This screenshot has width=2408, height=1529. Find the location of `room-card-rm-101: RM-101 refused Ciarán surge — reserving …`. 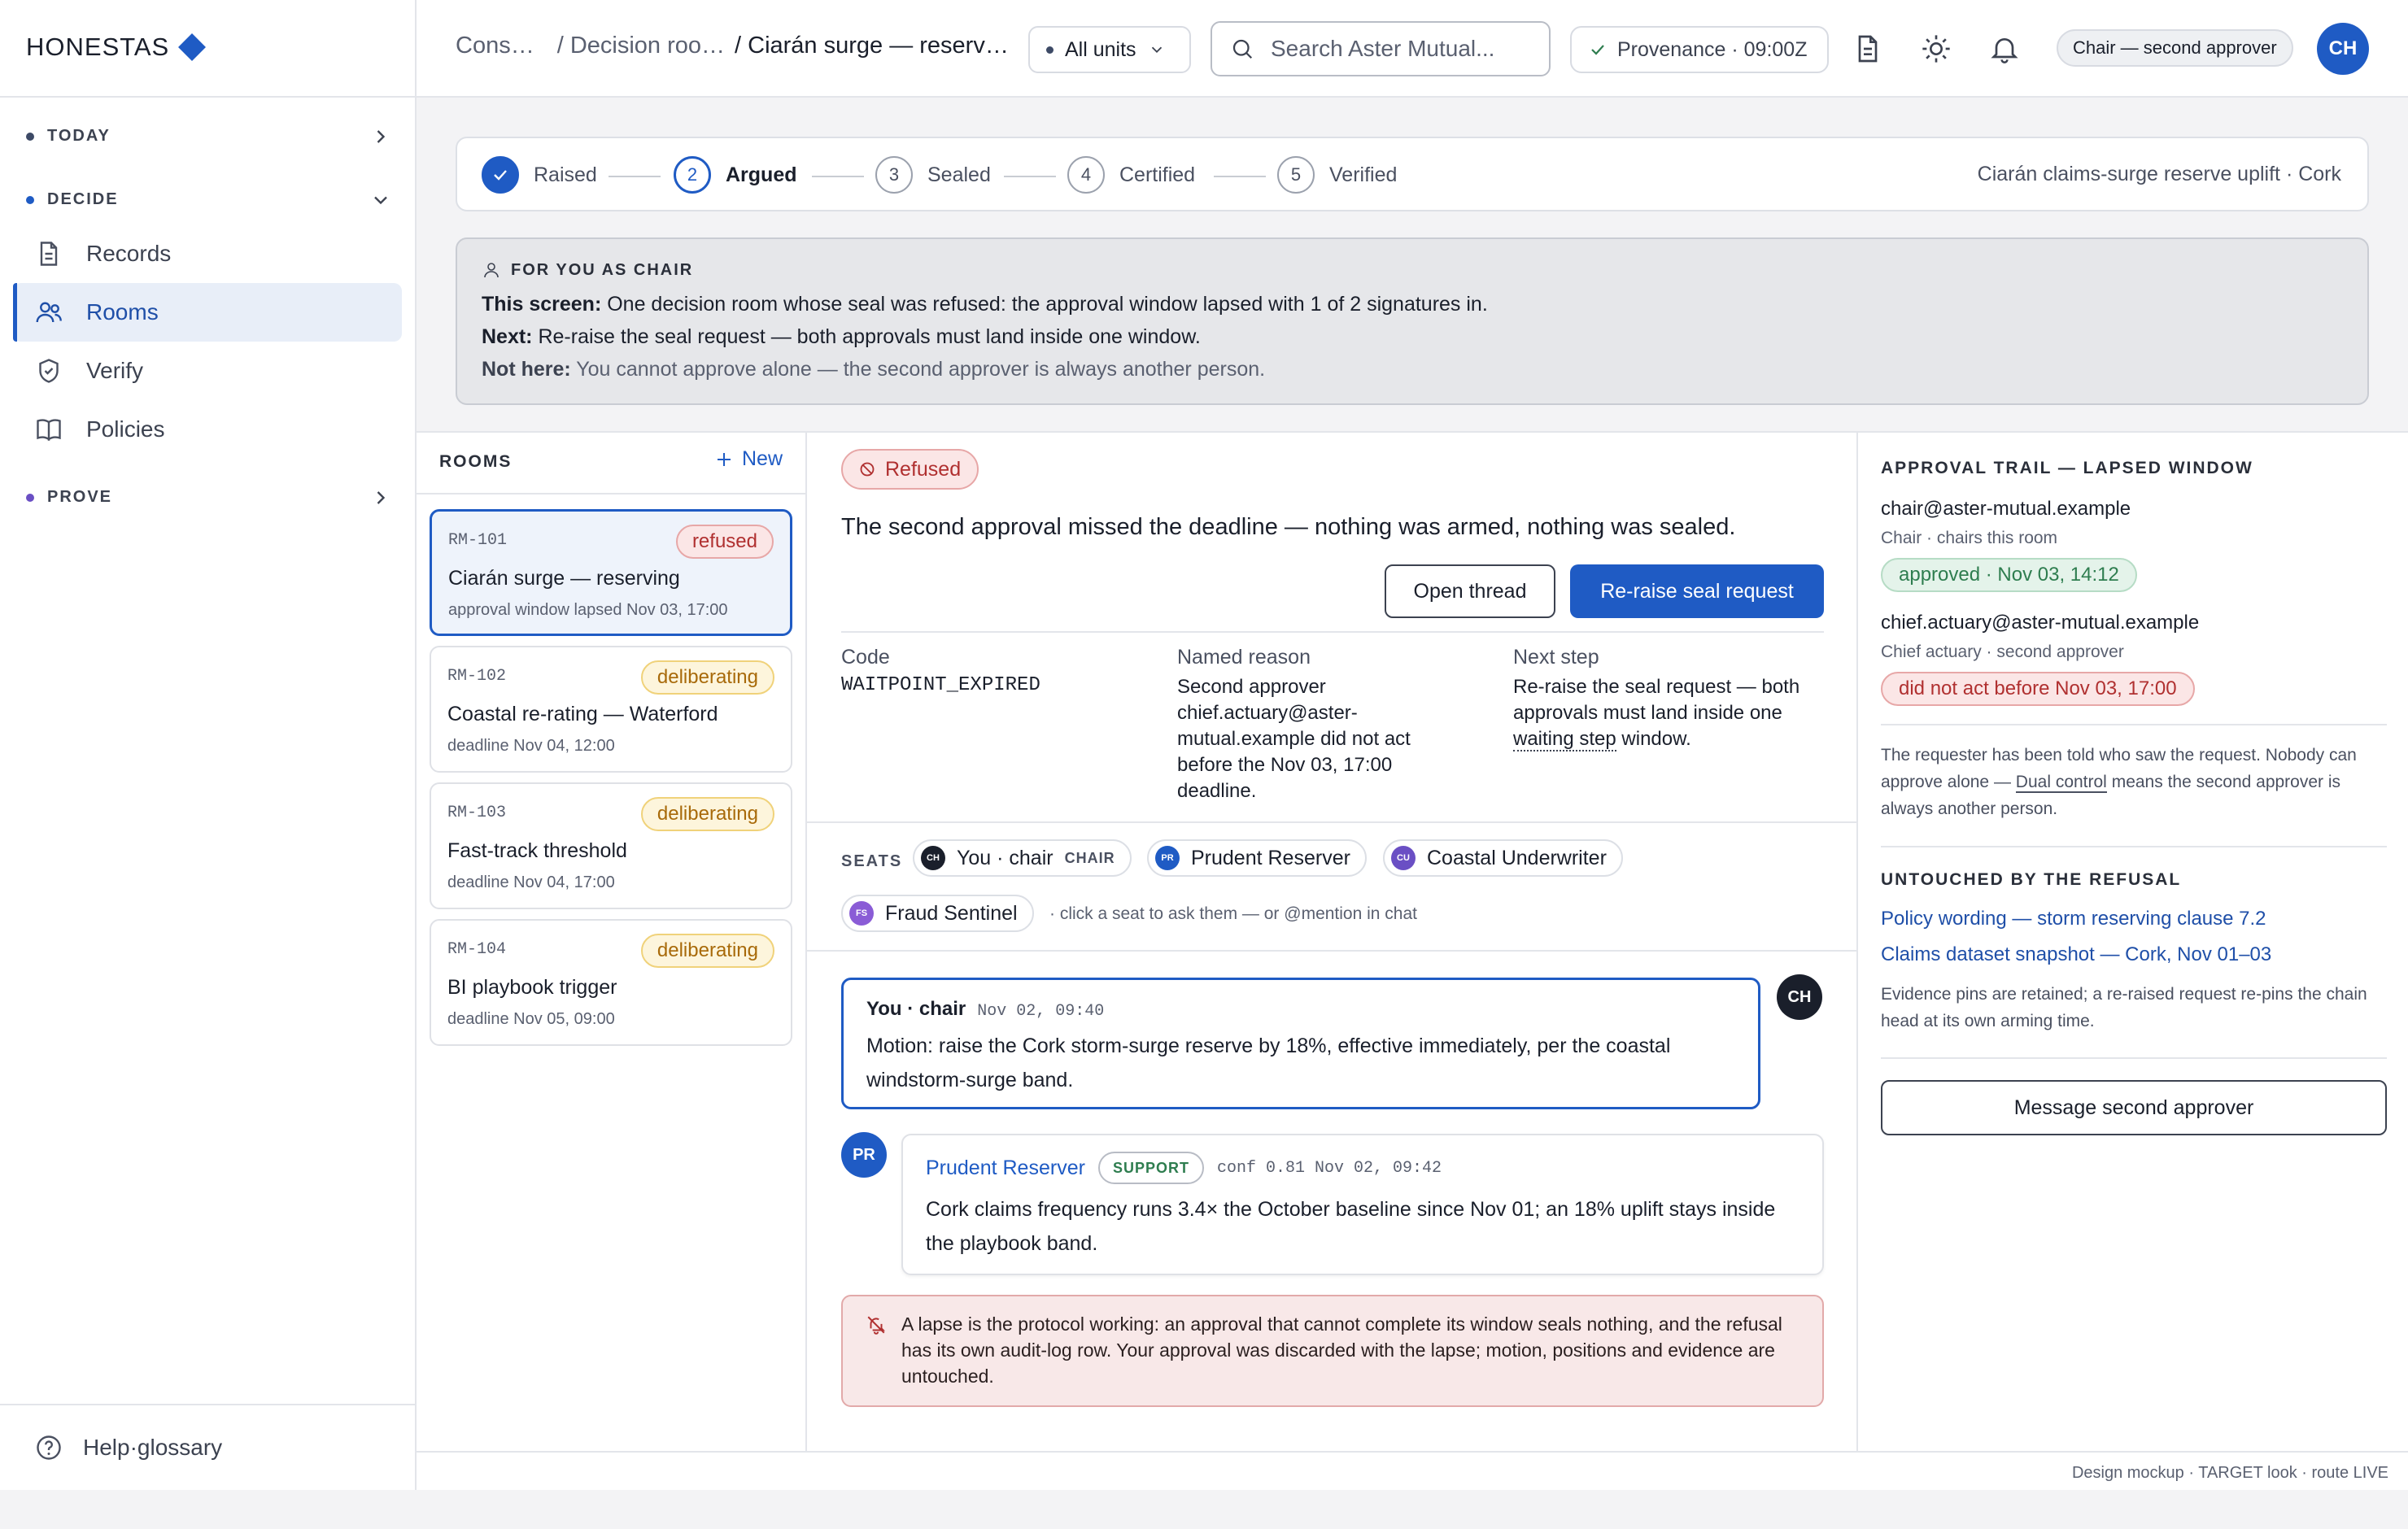

room-card-rm-101: RM-101 refused Ciarán surge — reserving … is located at coordinates (611, 572).